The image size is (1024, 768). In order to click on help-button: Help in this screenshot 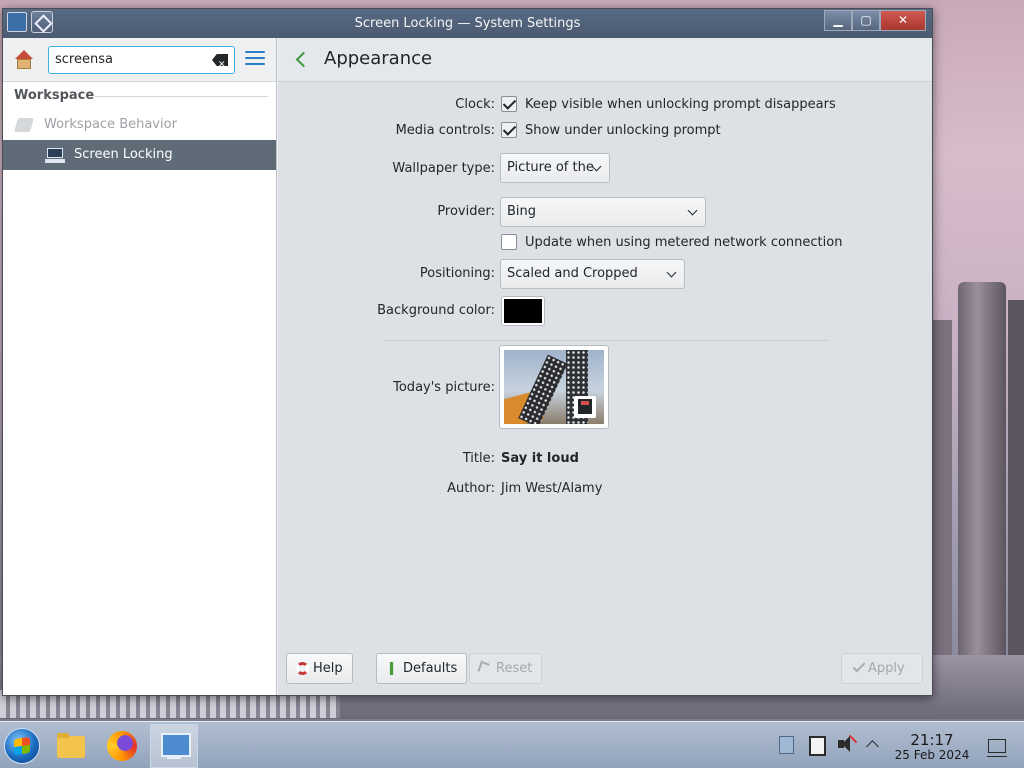, I will do `click(319, 668)`.